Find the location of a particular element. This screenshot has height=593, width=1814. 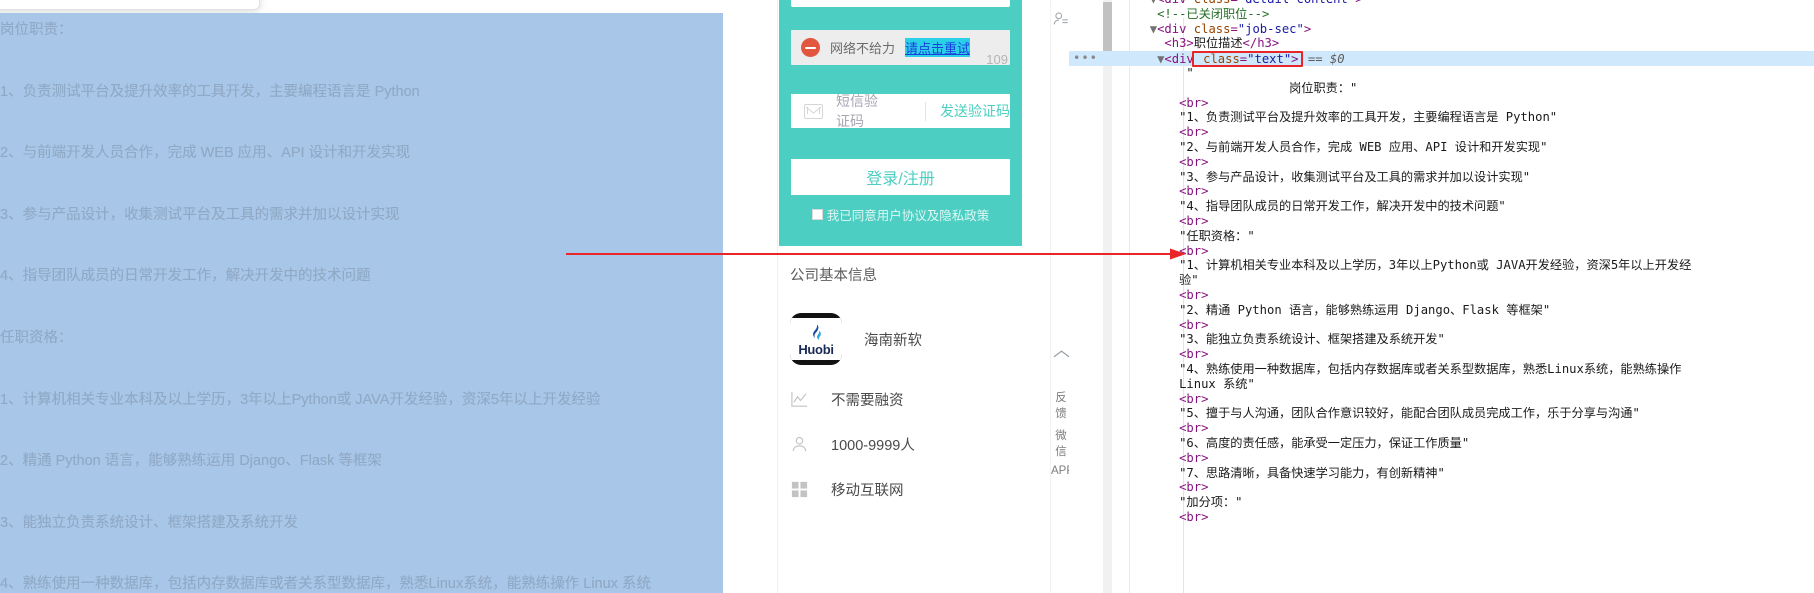

dom-text-node: "5、擅于与人沟通，团队合作意识较好，能配合团队成员完成工作，乐于分享与沟通" is located at coordinates (1441, 413).